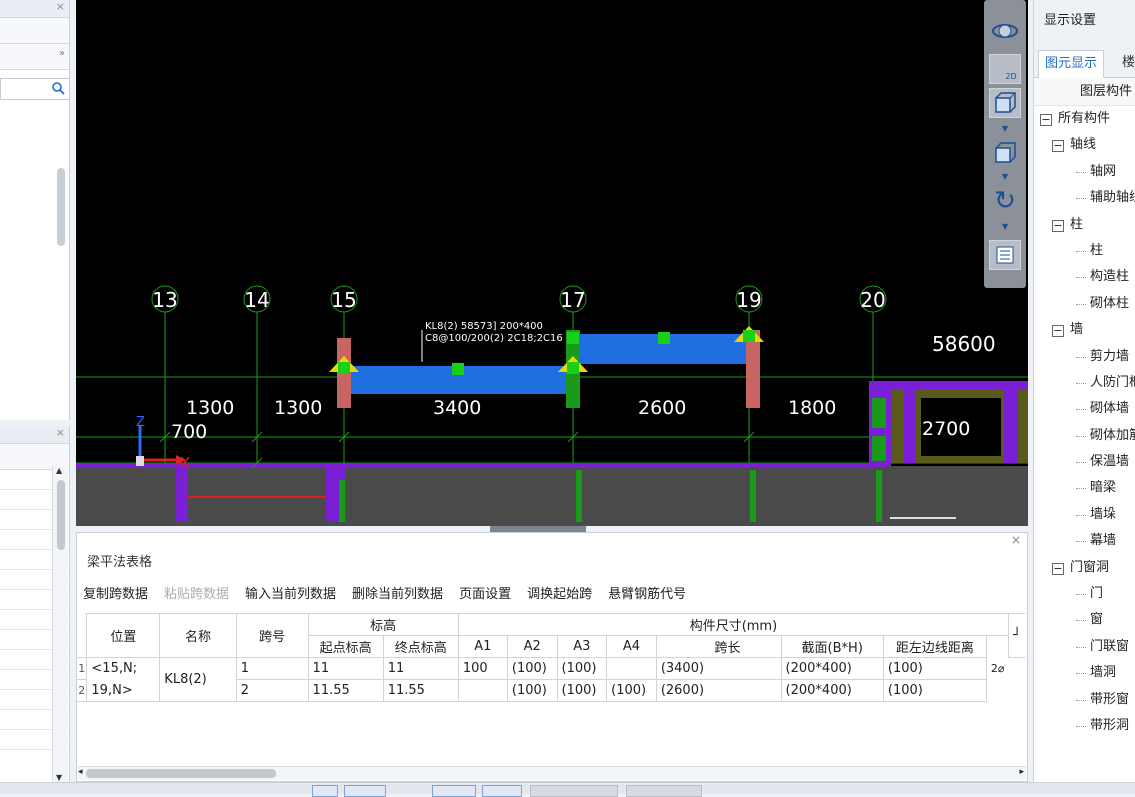  I want to click on search-icon, so click(58, 88).